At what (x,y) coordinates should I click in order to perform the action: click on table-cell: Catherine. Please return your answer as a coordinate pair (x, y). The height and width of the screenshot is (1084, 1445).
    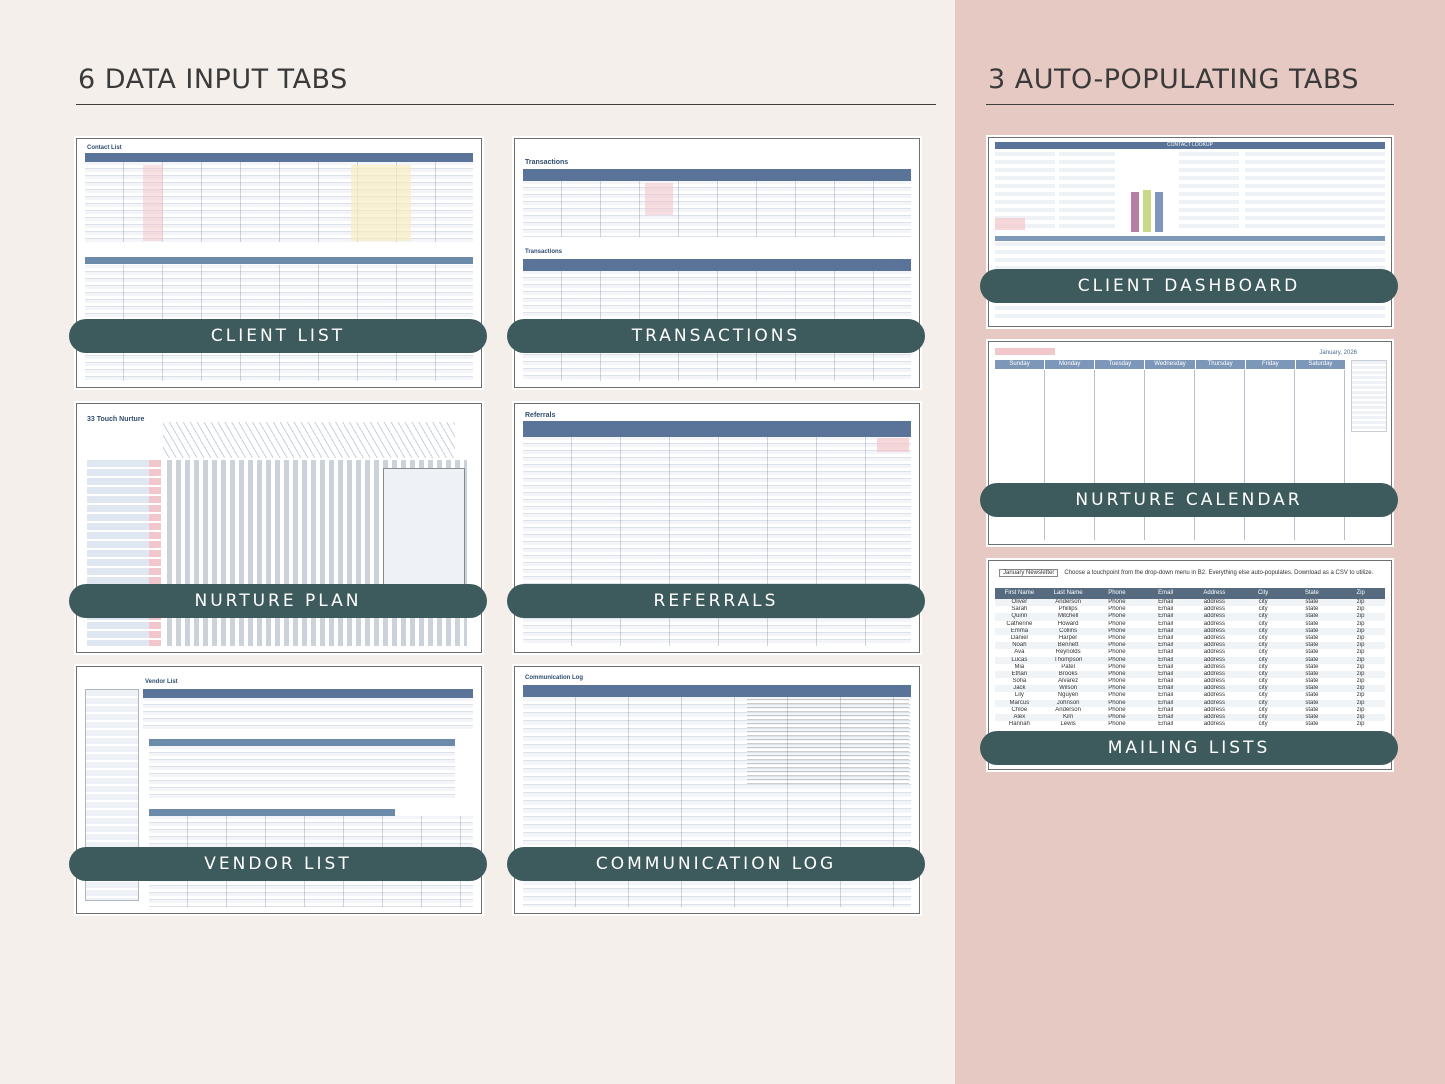
    Looking at the image, I should click on (1019, 623).